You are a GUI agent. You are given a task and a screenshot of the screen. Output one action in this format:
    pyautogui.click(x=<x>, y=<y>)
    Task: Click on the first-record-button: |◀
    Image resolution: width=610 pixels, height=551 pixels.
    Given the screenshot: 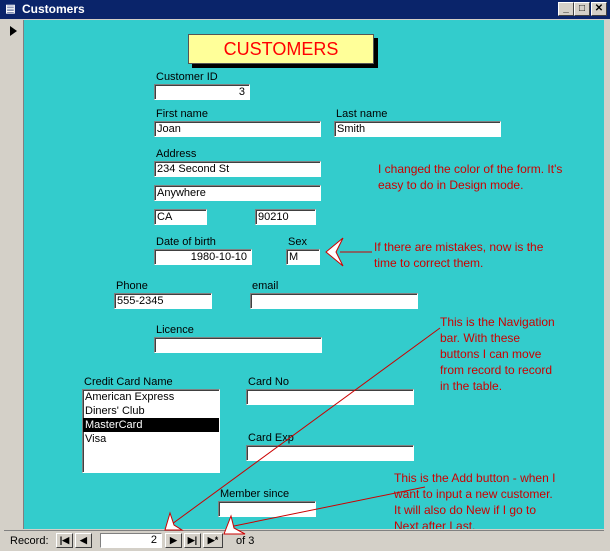 What is the action you would take?
    pyautogui.click(x=64, y=540)
    